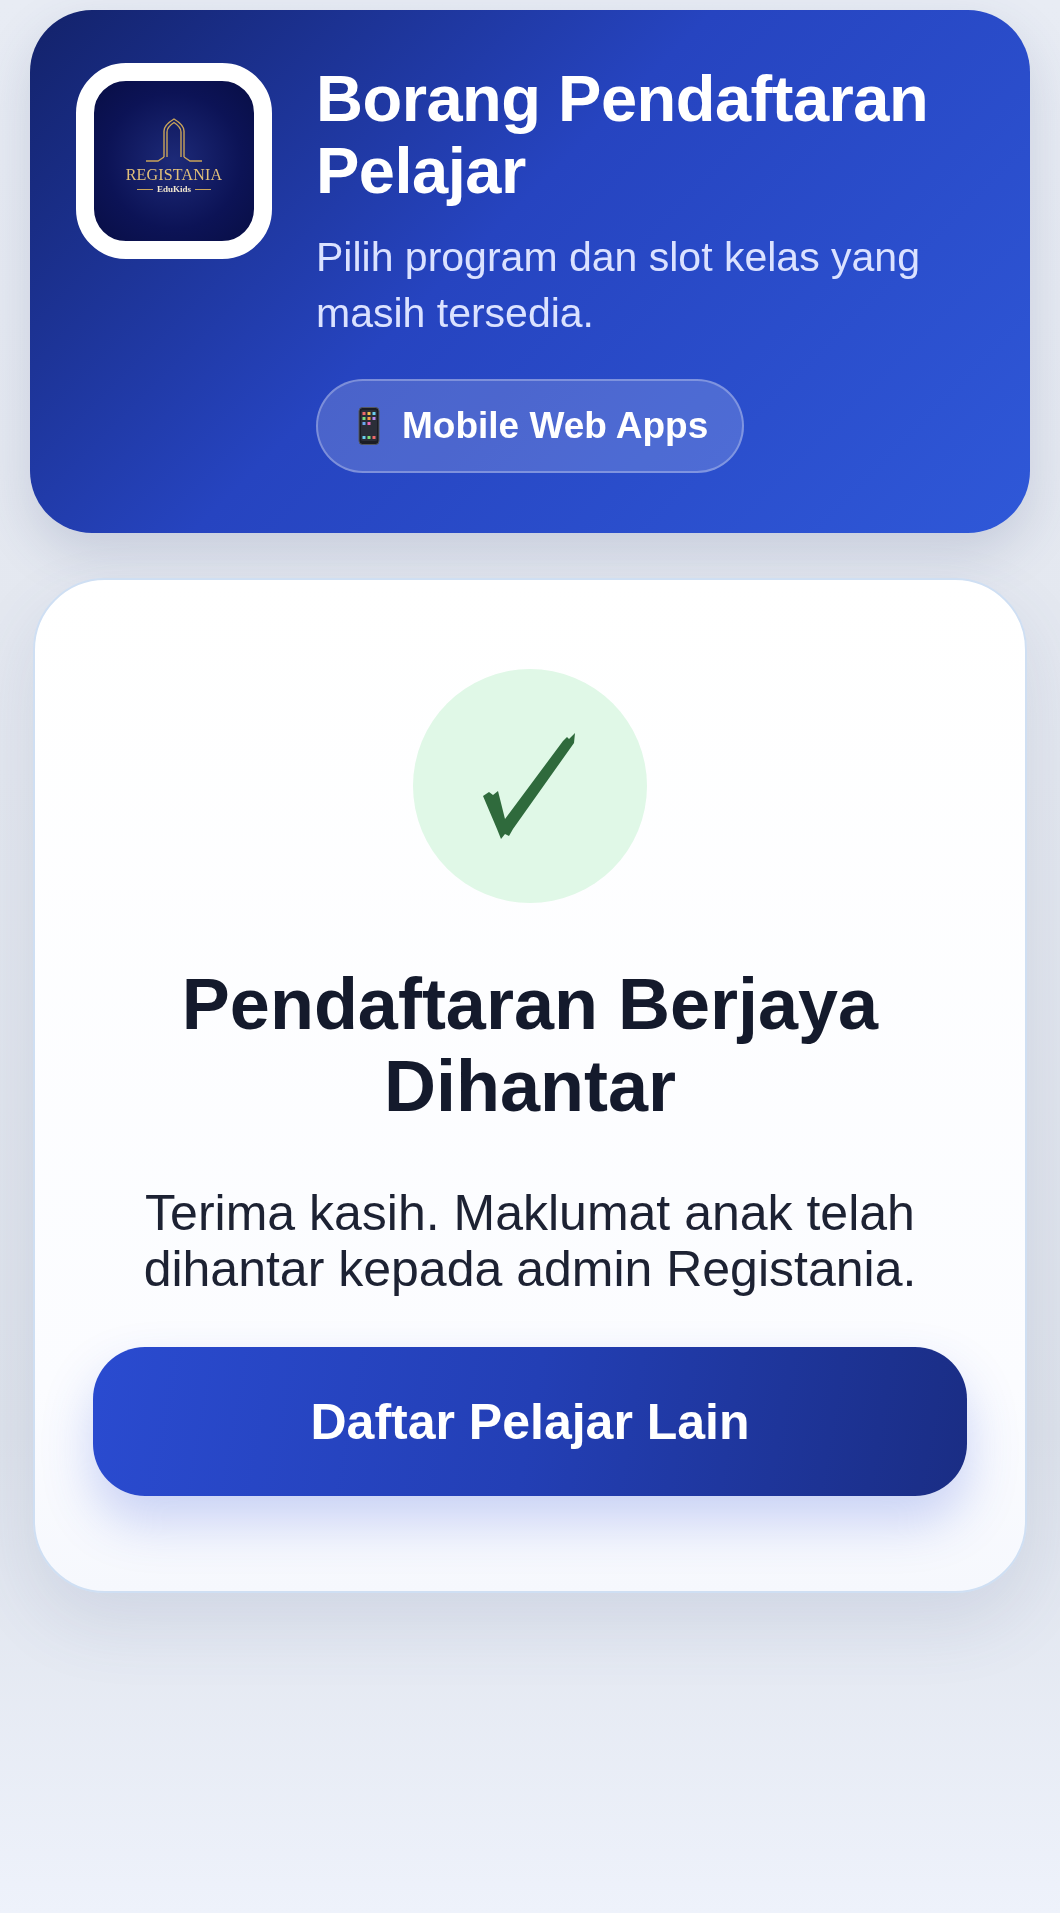  I want to click on logo-tagline: EduKids, so click(174, 189).